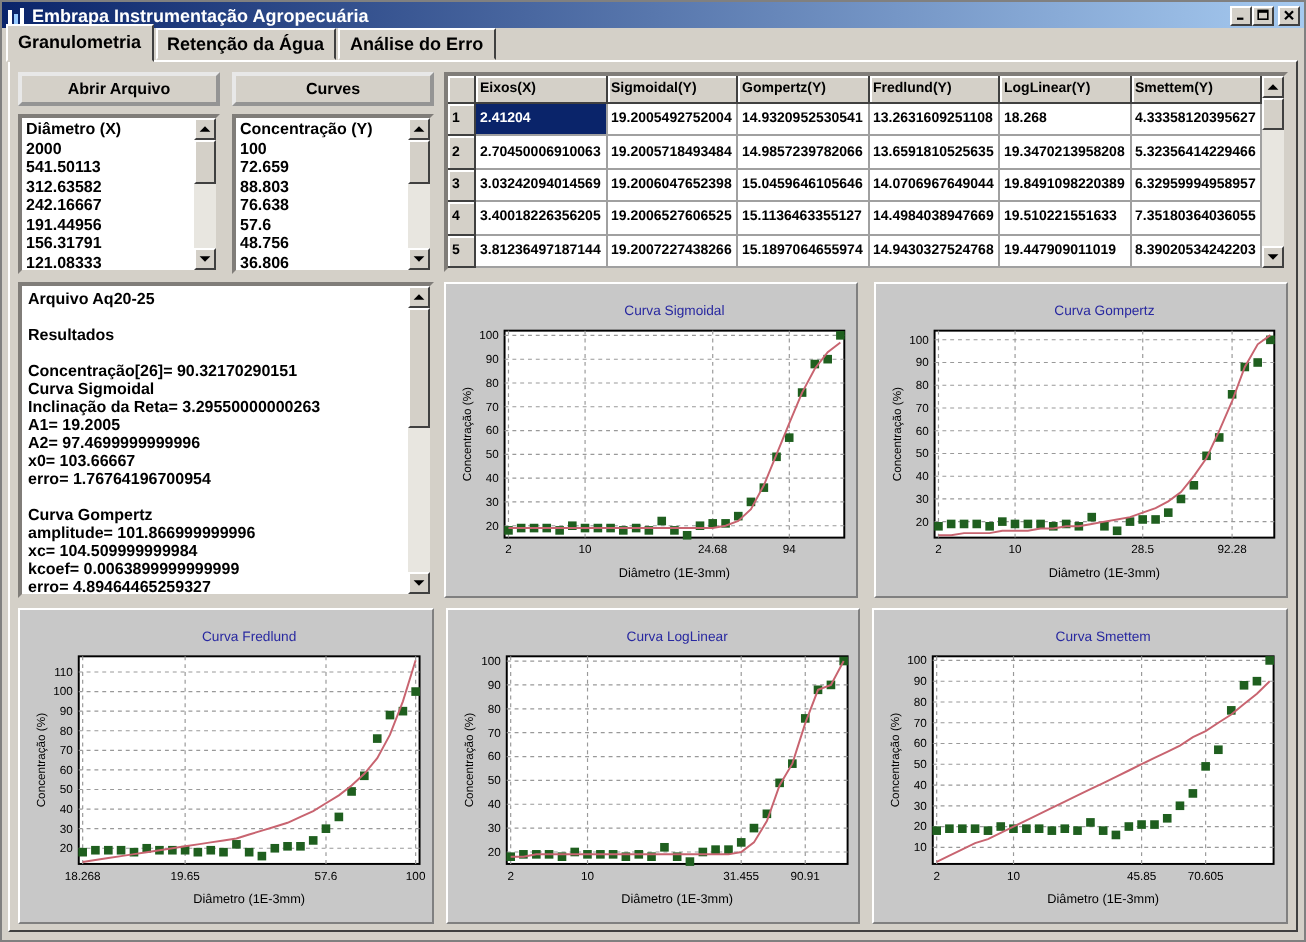  Describe the element at coordinates (91, 515) in the screenshot. I see `result-line: Curva Gompertz` at that location.